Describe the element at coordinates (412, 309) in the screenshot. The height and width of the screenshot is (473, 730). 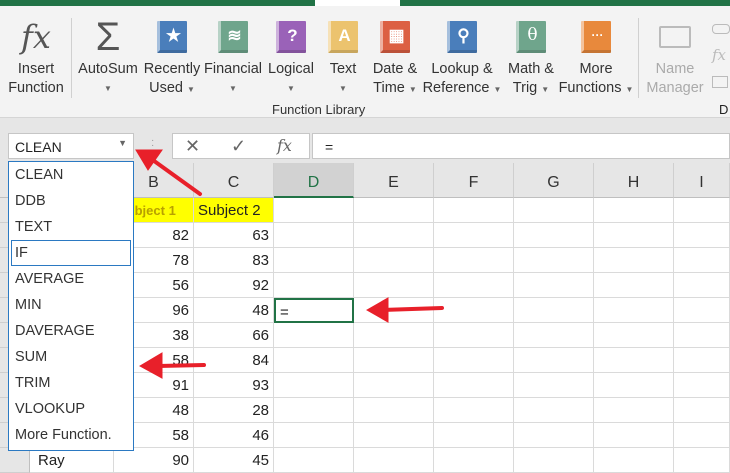
I see `arrow-to-active-cell` at that location.